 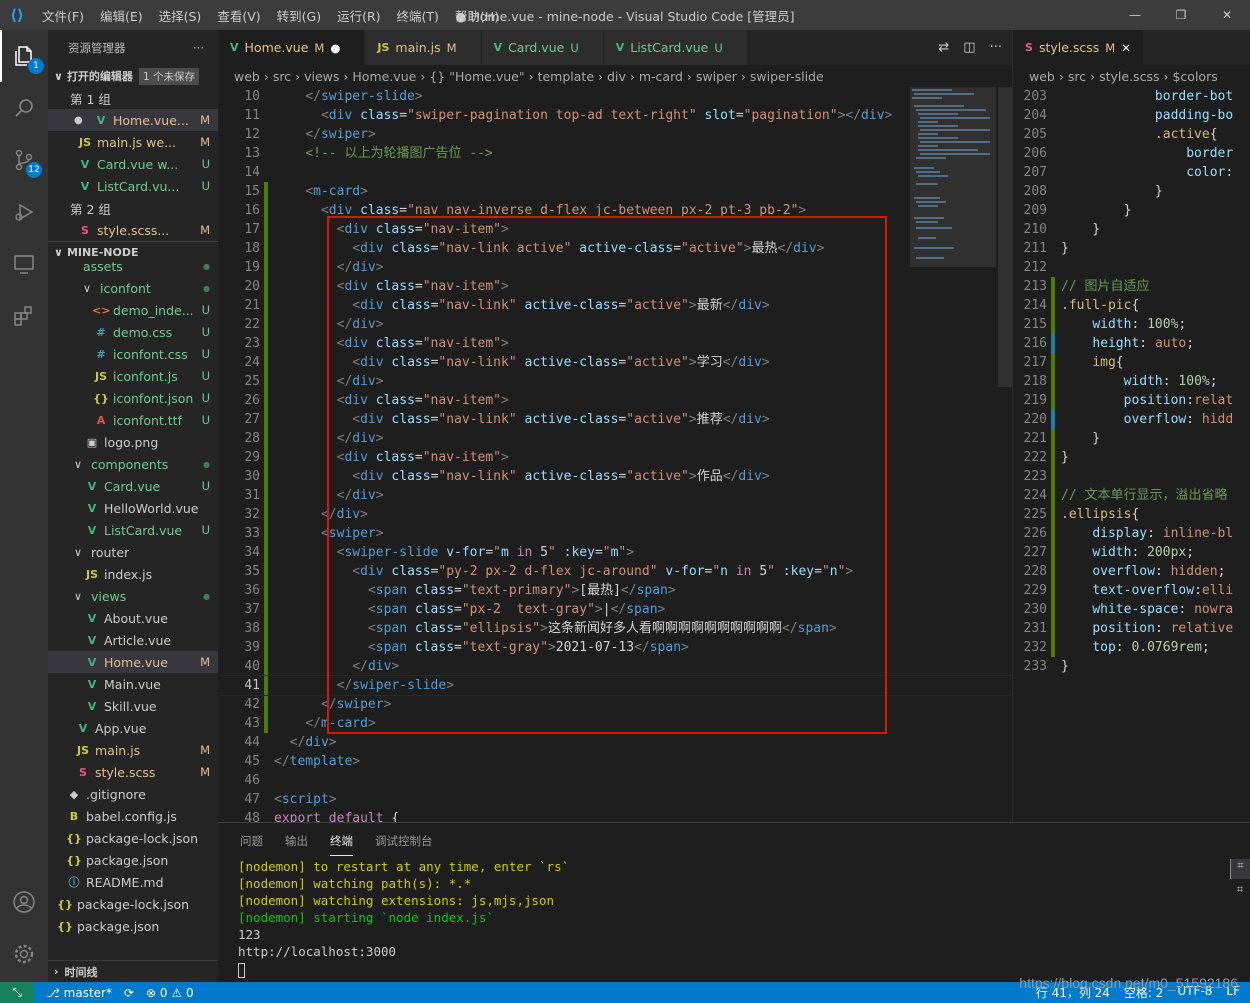 I want to click on file-item: assets ●, so click(x=133, y=266).